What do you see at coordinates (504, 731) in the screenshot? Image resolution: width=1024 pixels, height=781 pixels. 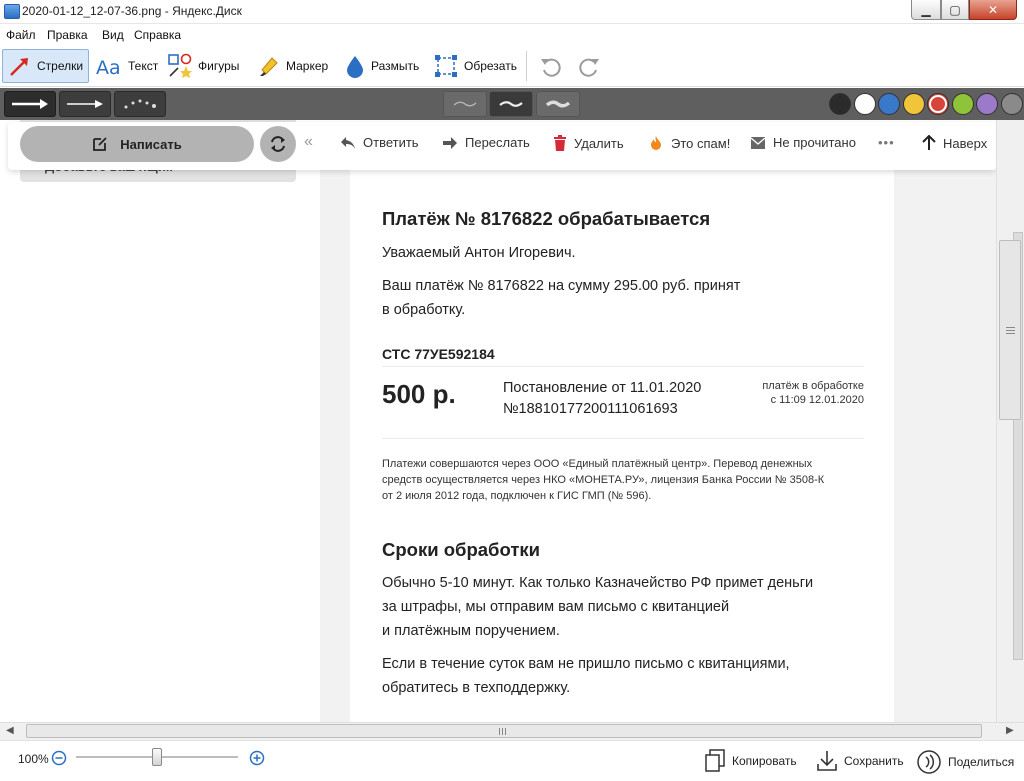 I see `horizontal-scroll-thumb` at bounding box center [504, 731].